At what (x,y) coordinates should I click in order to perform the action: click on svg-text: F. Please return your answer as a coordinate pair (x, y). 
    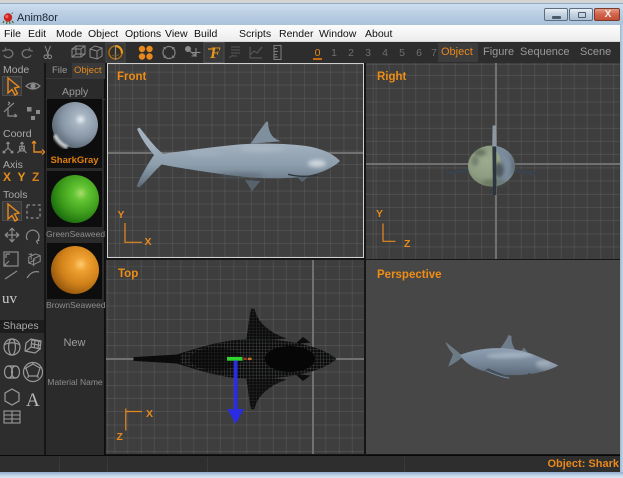
    Looking at the image, I should click on (215, 53).